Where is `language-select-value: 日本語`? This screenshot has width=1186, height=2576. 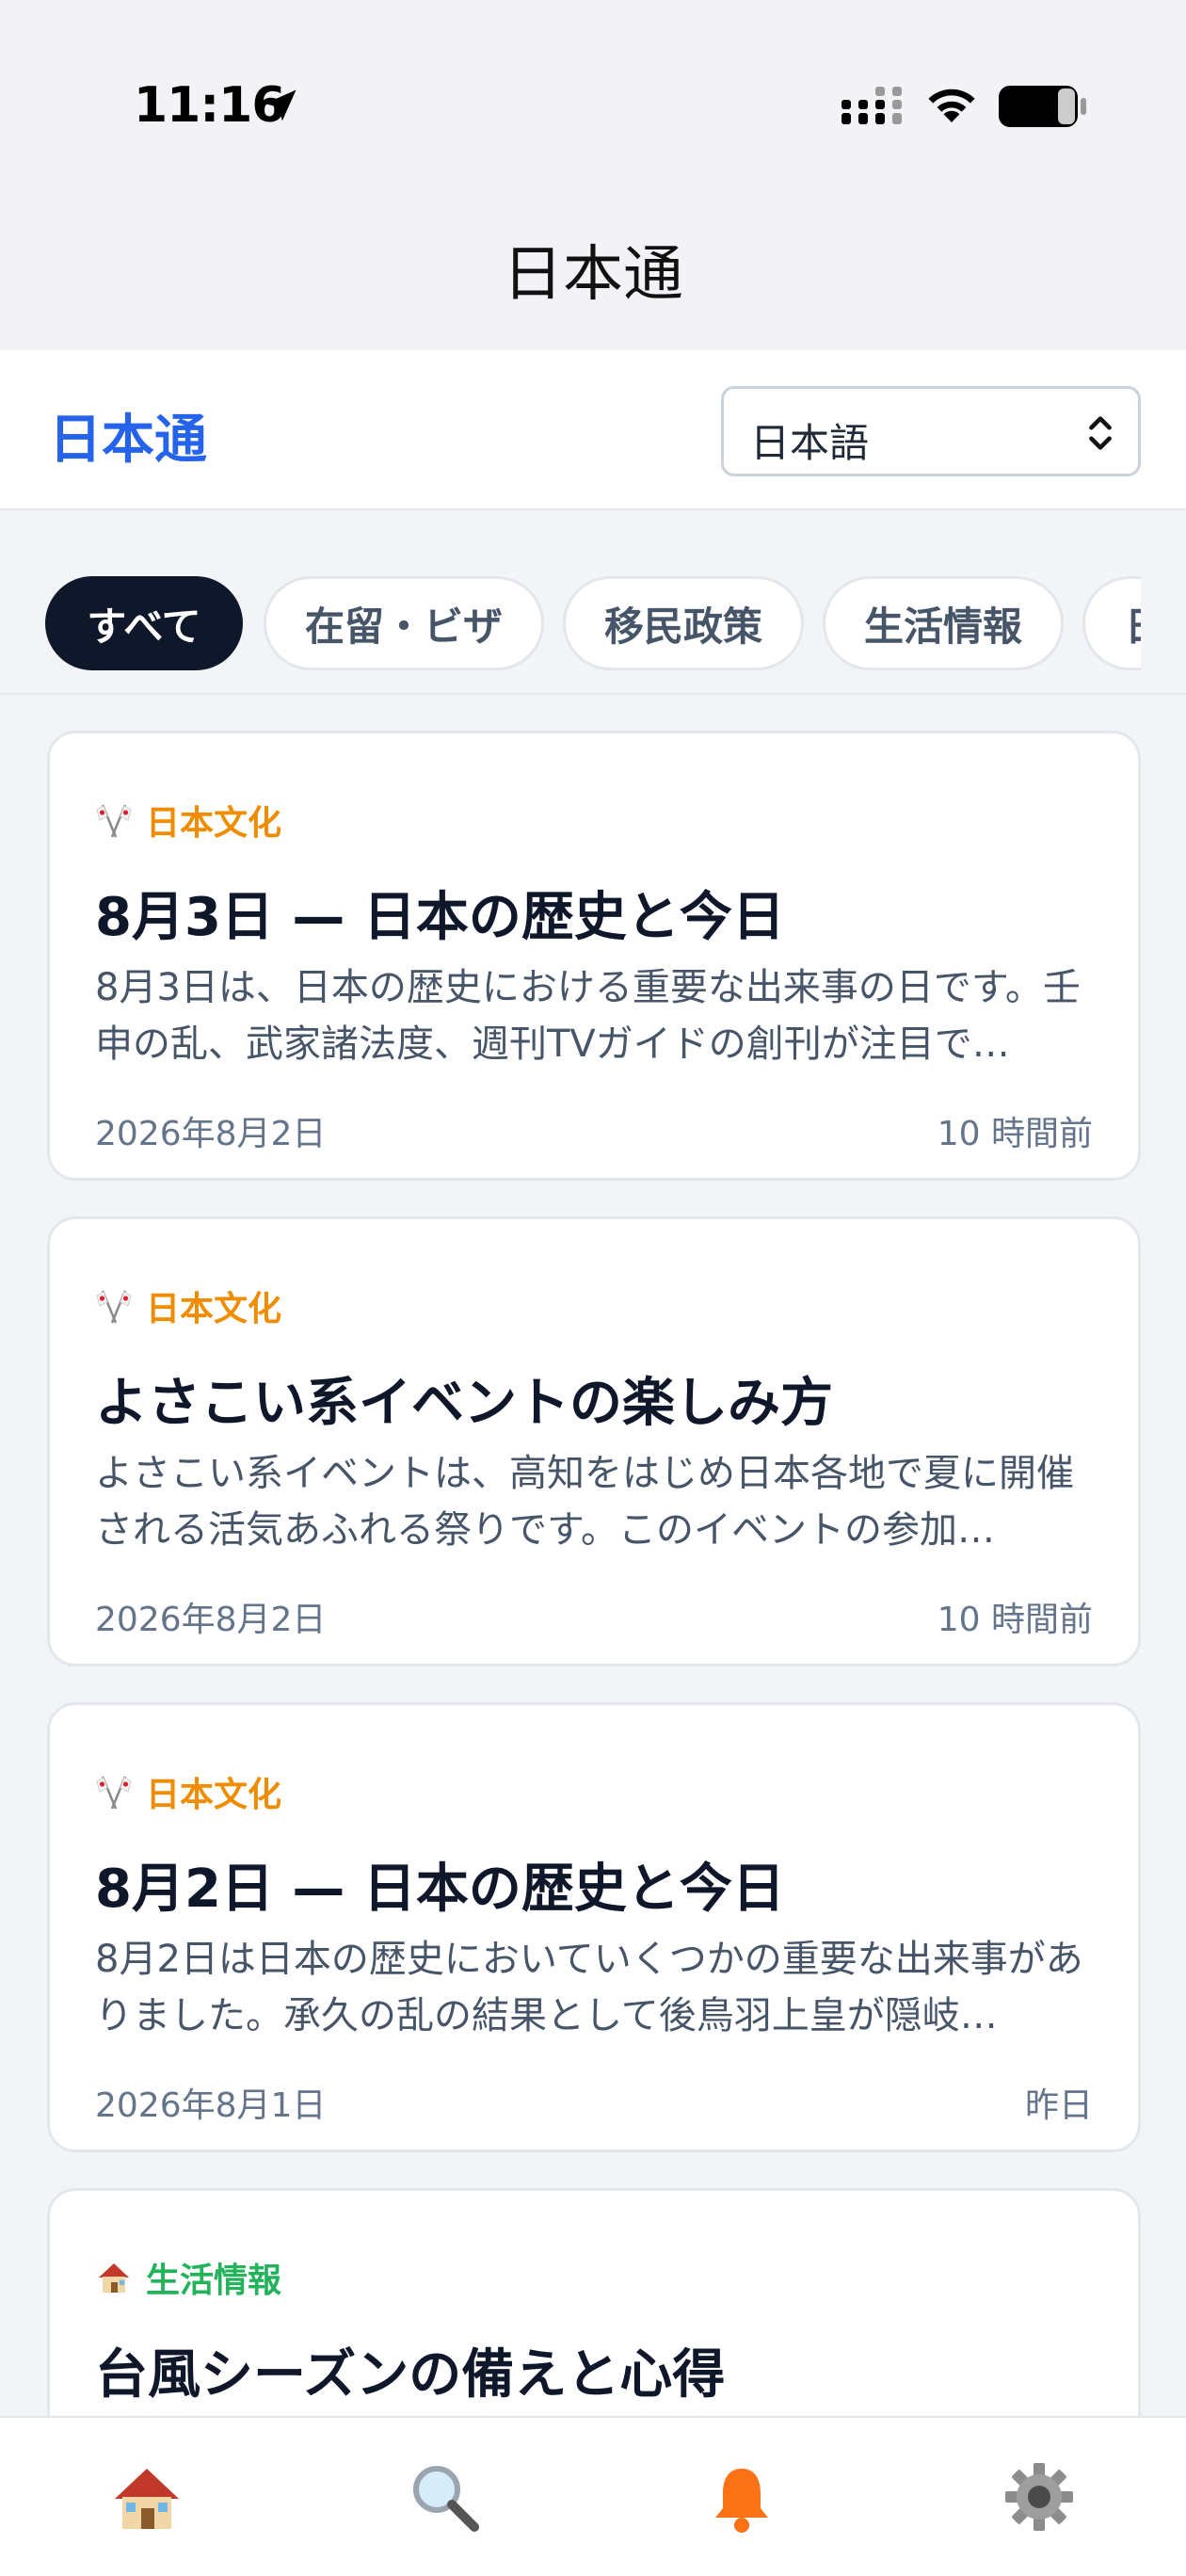
language-select-value: 日本語 is located at coordinates (810, 443).